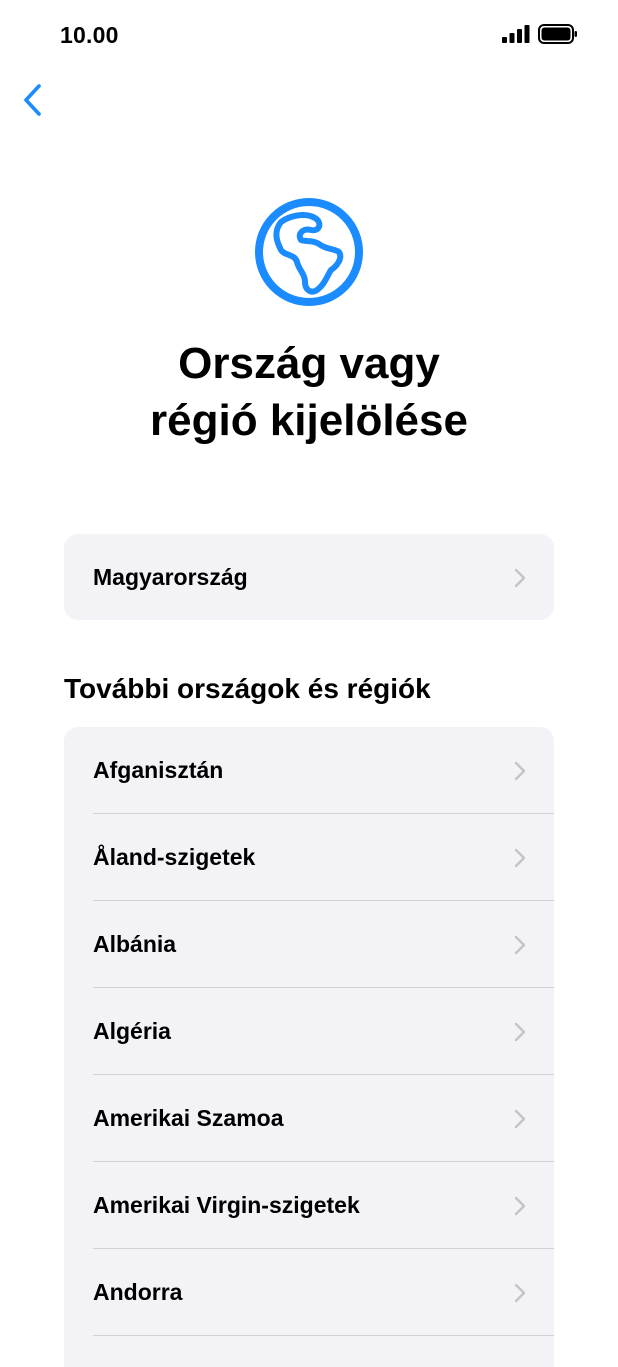  What do you see at coordinates (516, 34) in the screenshot?
I see `signal-icon` at bounding box center [516, 34].